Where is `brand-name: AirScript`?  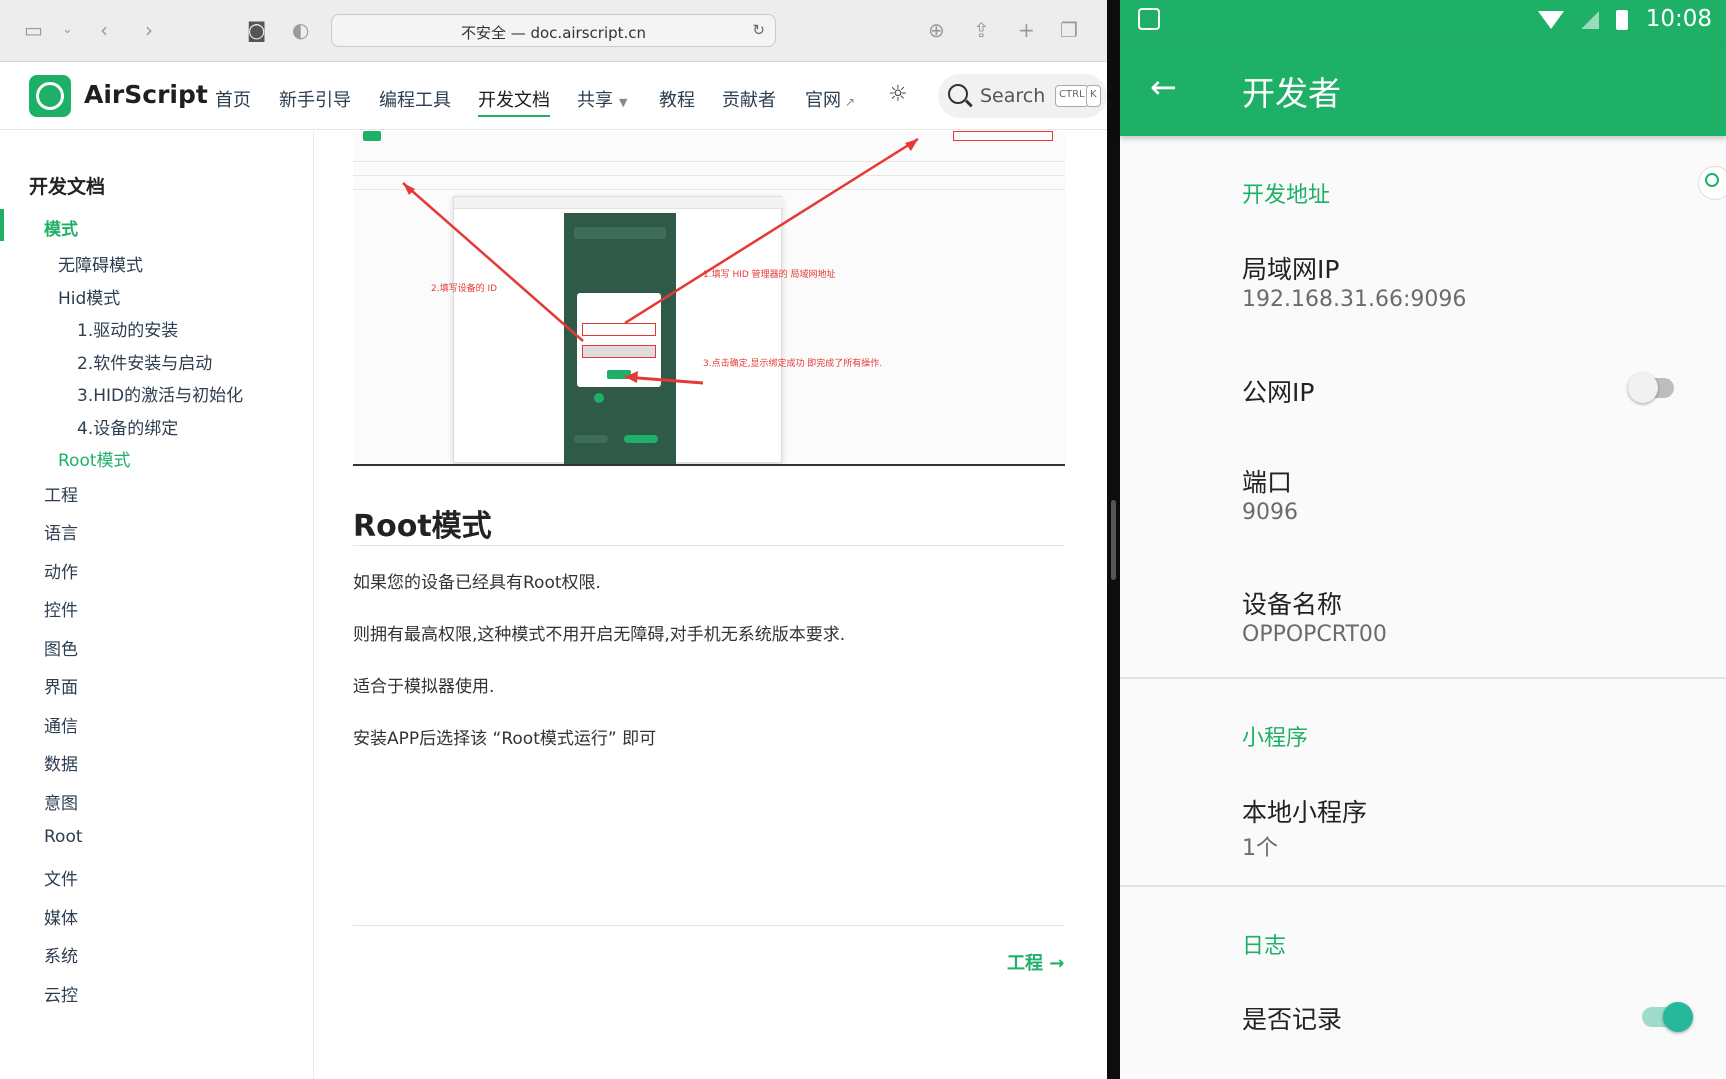
brand-name: AirScript is located at coordinates (146, 94).